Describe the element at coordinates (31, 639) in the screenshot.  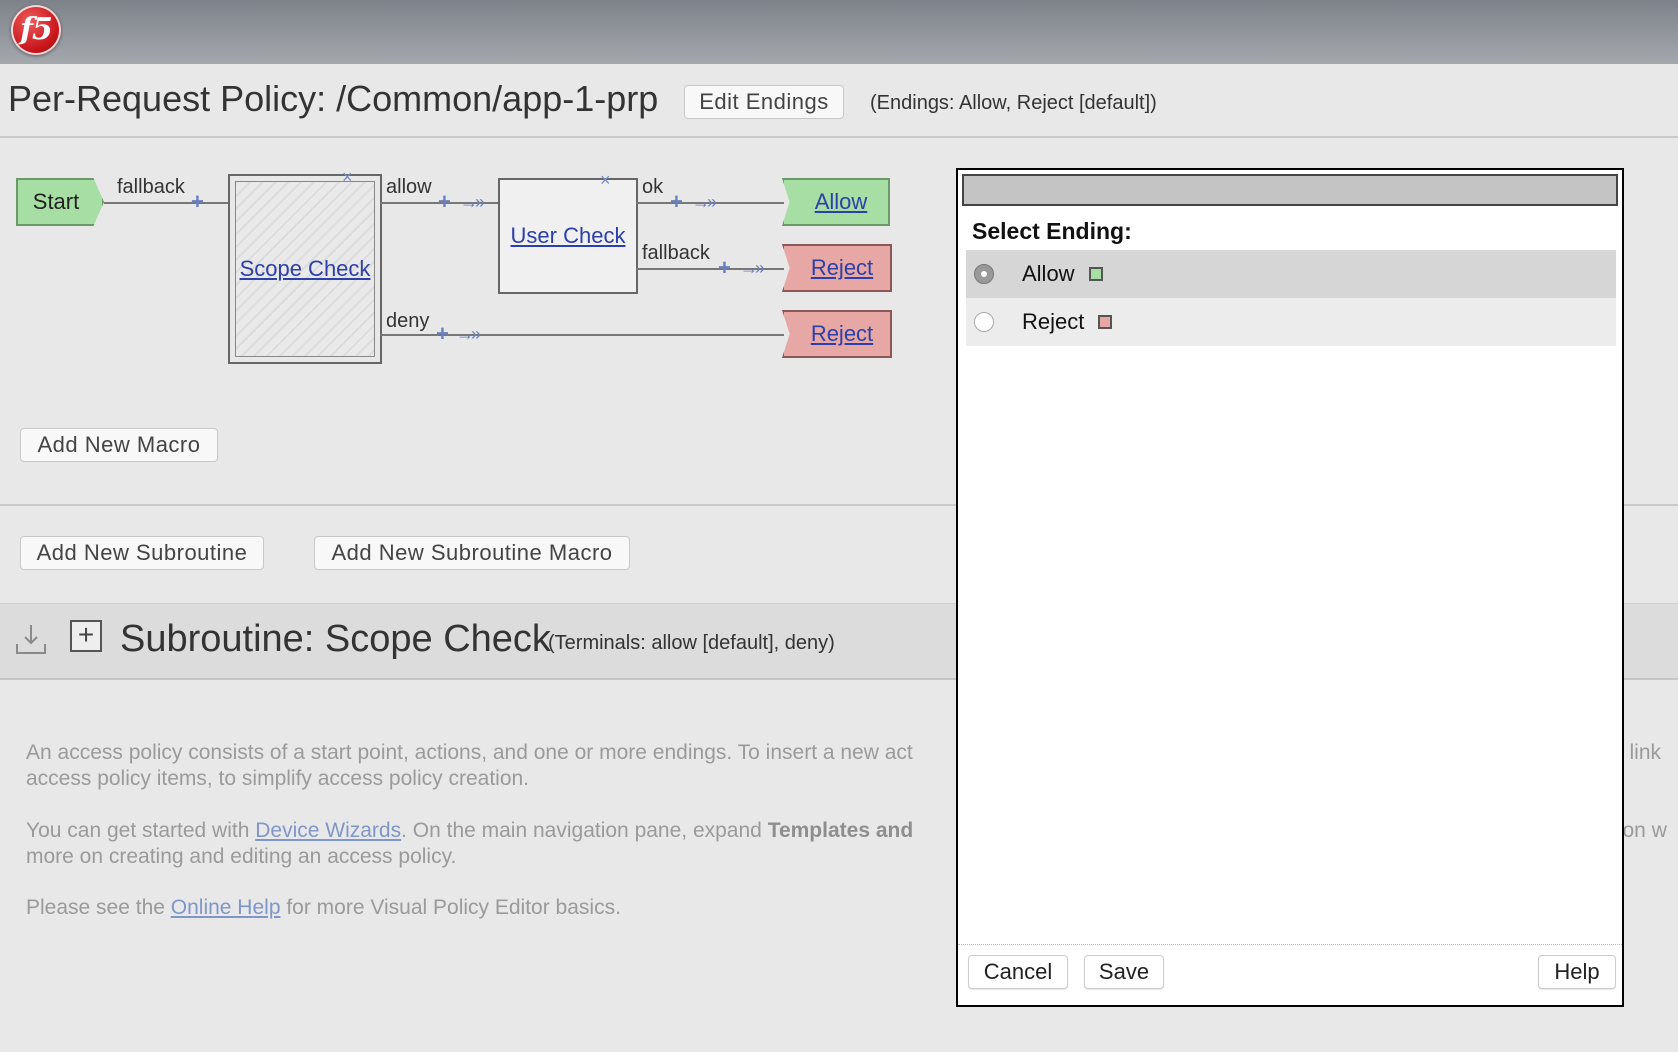
I see `subroutine-tree-icon` at that location.